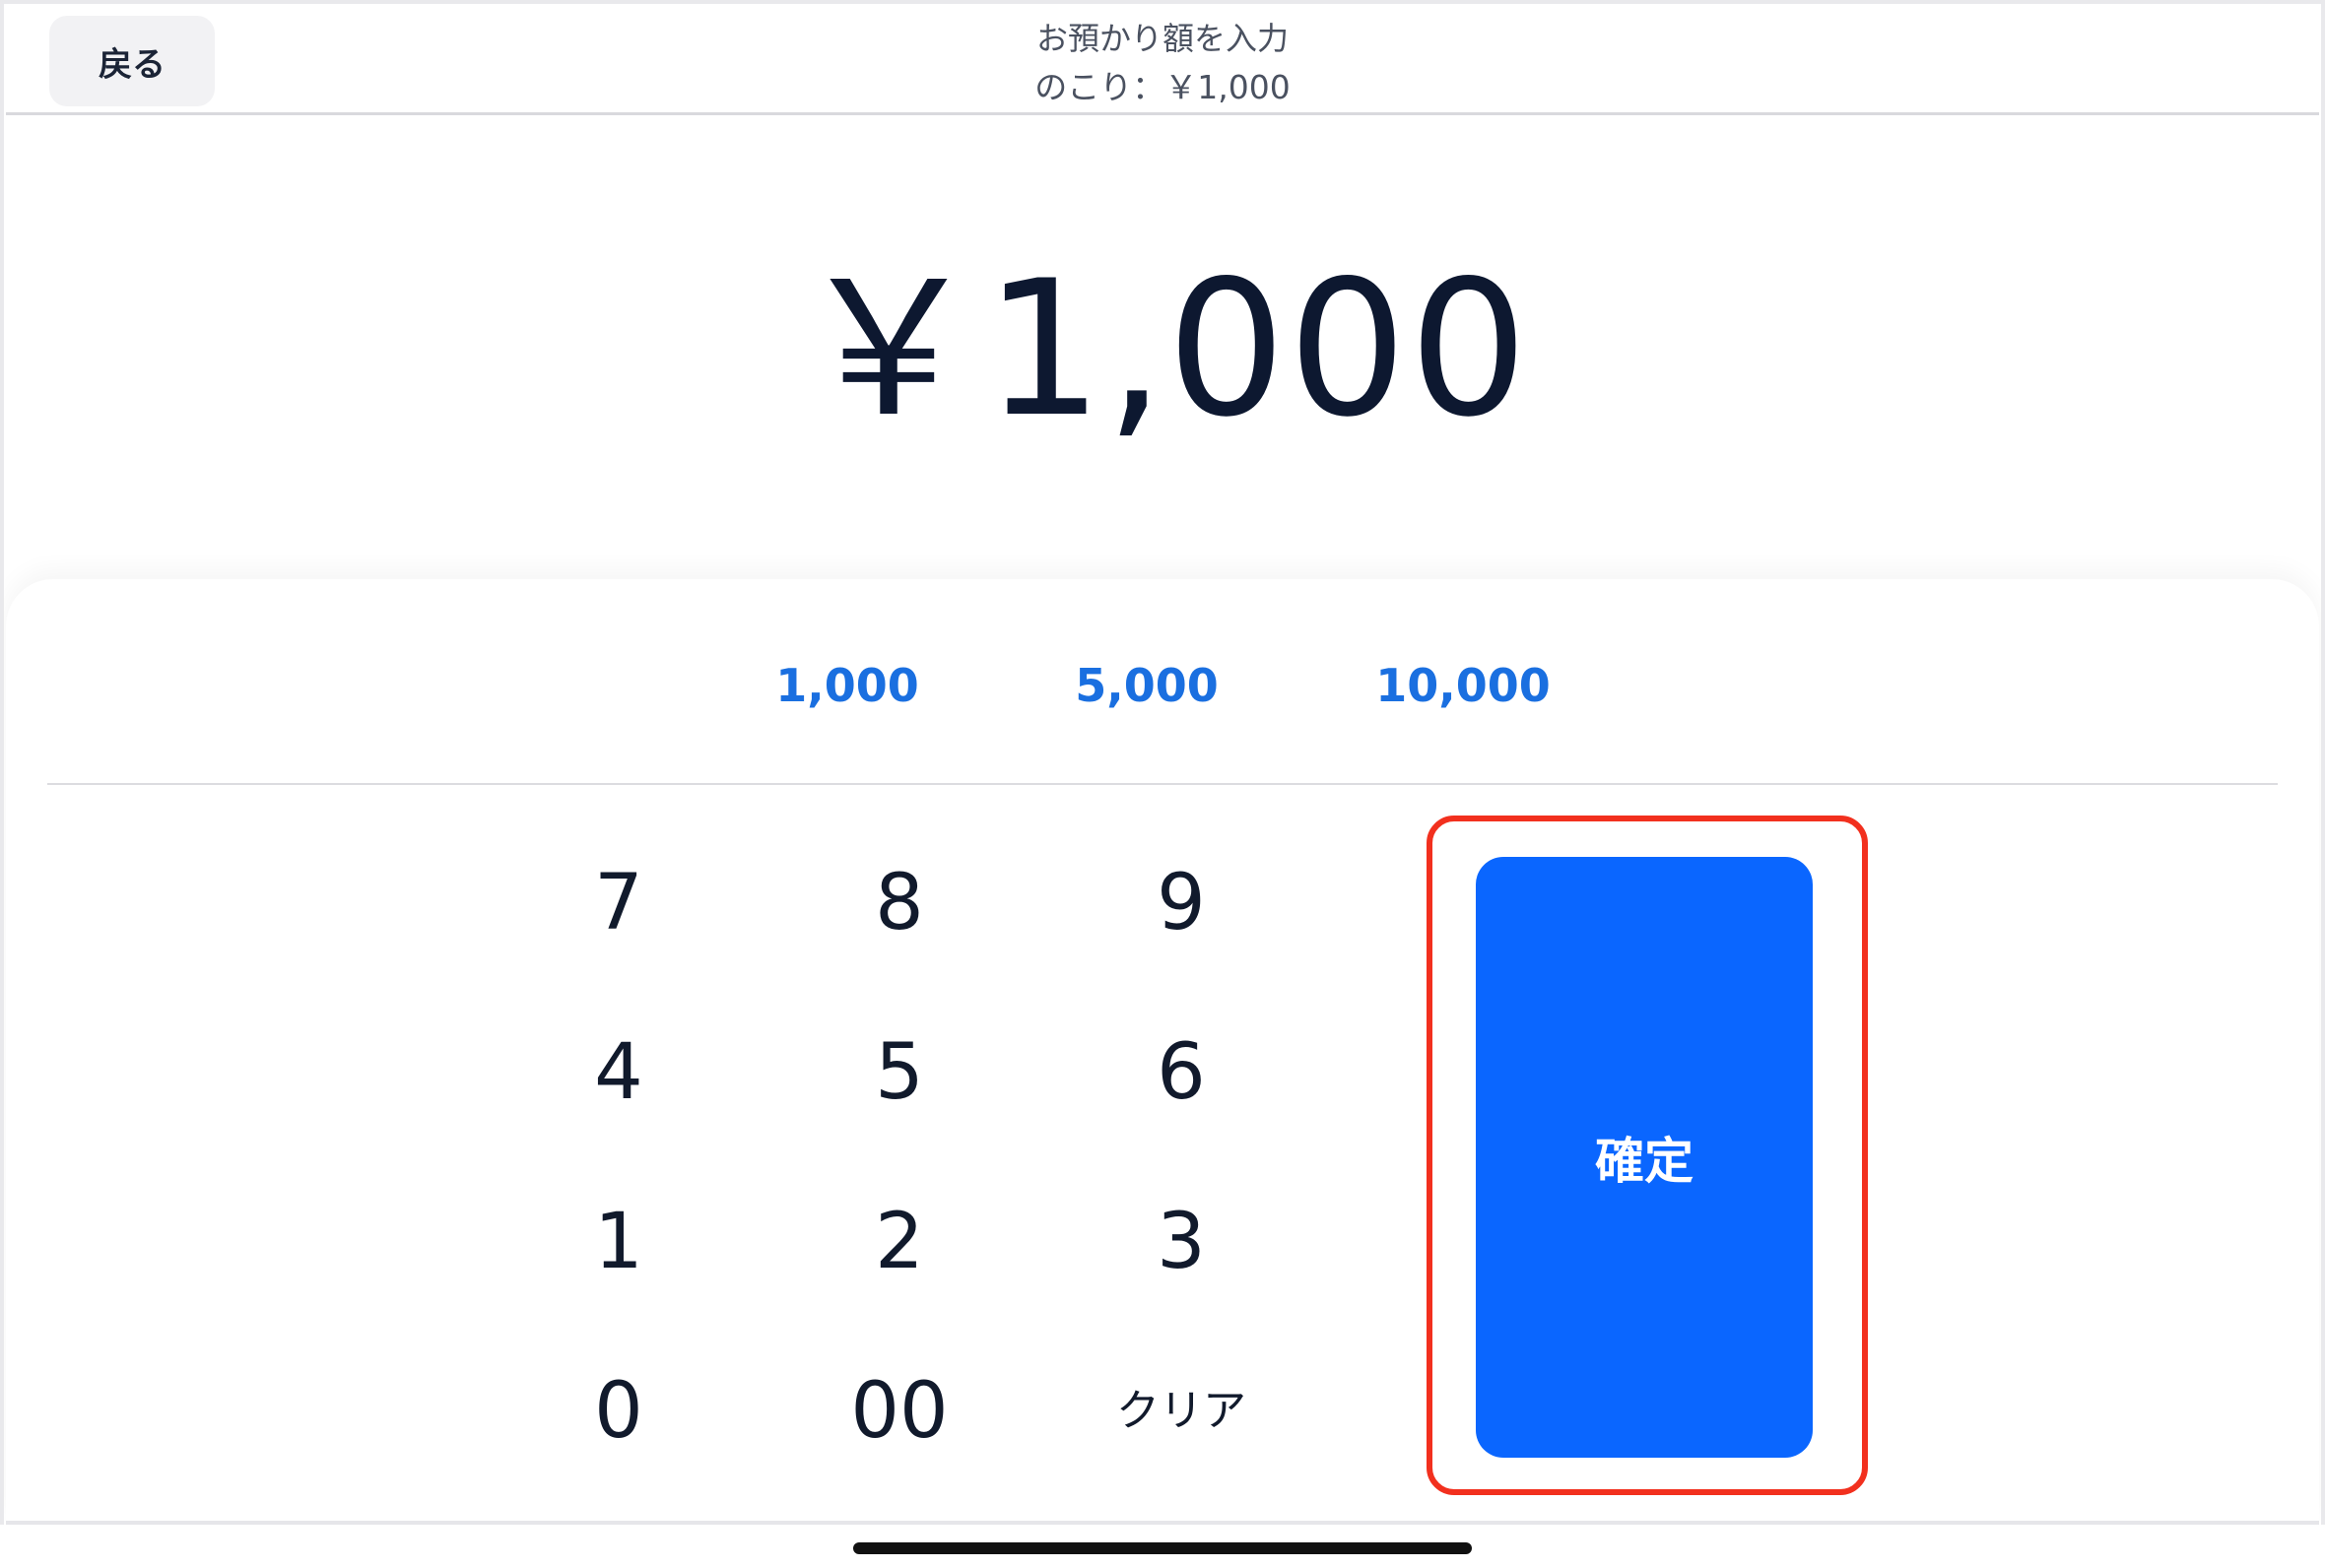  Describe the element at coordinates (900, 1410) in the screenshot. I see `key-00: 00` at that location.